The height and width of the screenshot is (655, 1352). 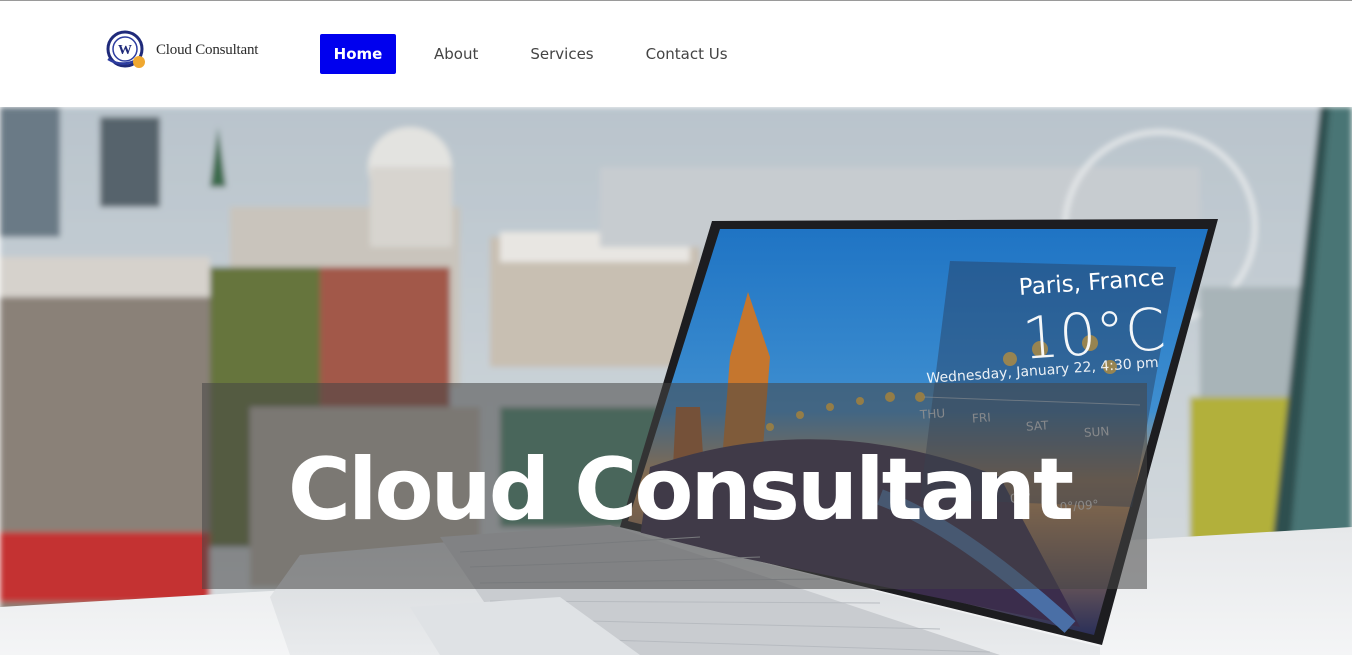 I want to click on svg-text: W, so click(x=125, y=50).